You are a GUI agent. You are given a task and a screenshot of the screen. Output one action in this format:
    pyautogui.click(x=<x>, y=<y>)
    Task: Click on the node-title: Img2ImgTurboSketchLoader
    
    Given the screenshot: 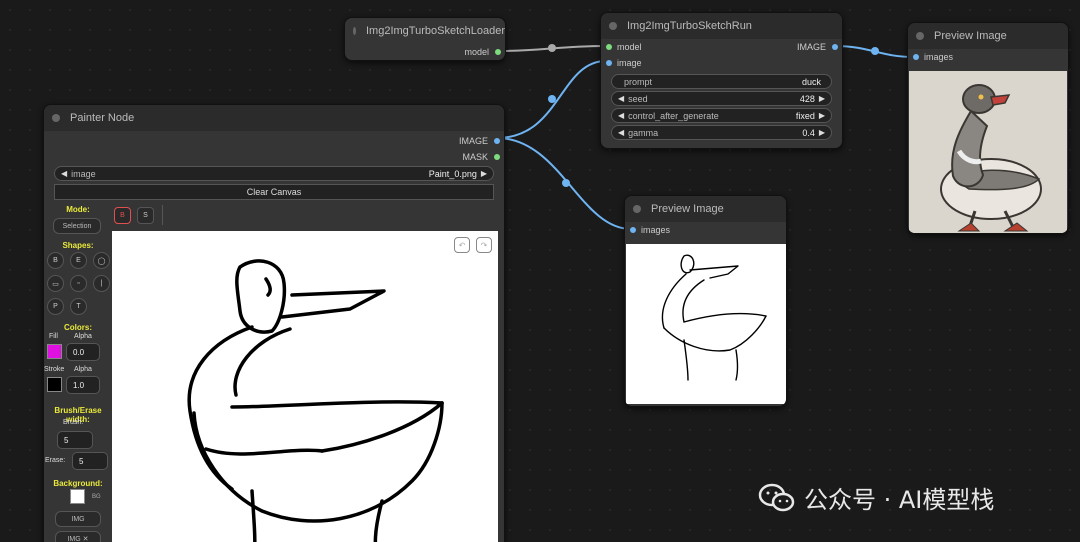 What is the action you would take?
    pyautogui.click(x=435, y=31)
    